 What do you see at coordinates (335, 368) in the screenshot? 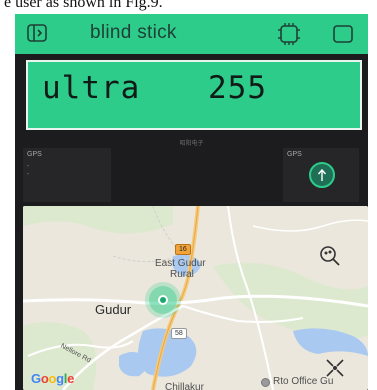
I see `my-location-crosshair-icon` at bounding box center [335, 368].